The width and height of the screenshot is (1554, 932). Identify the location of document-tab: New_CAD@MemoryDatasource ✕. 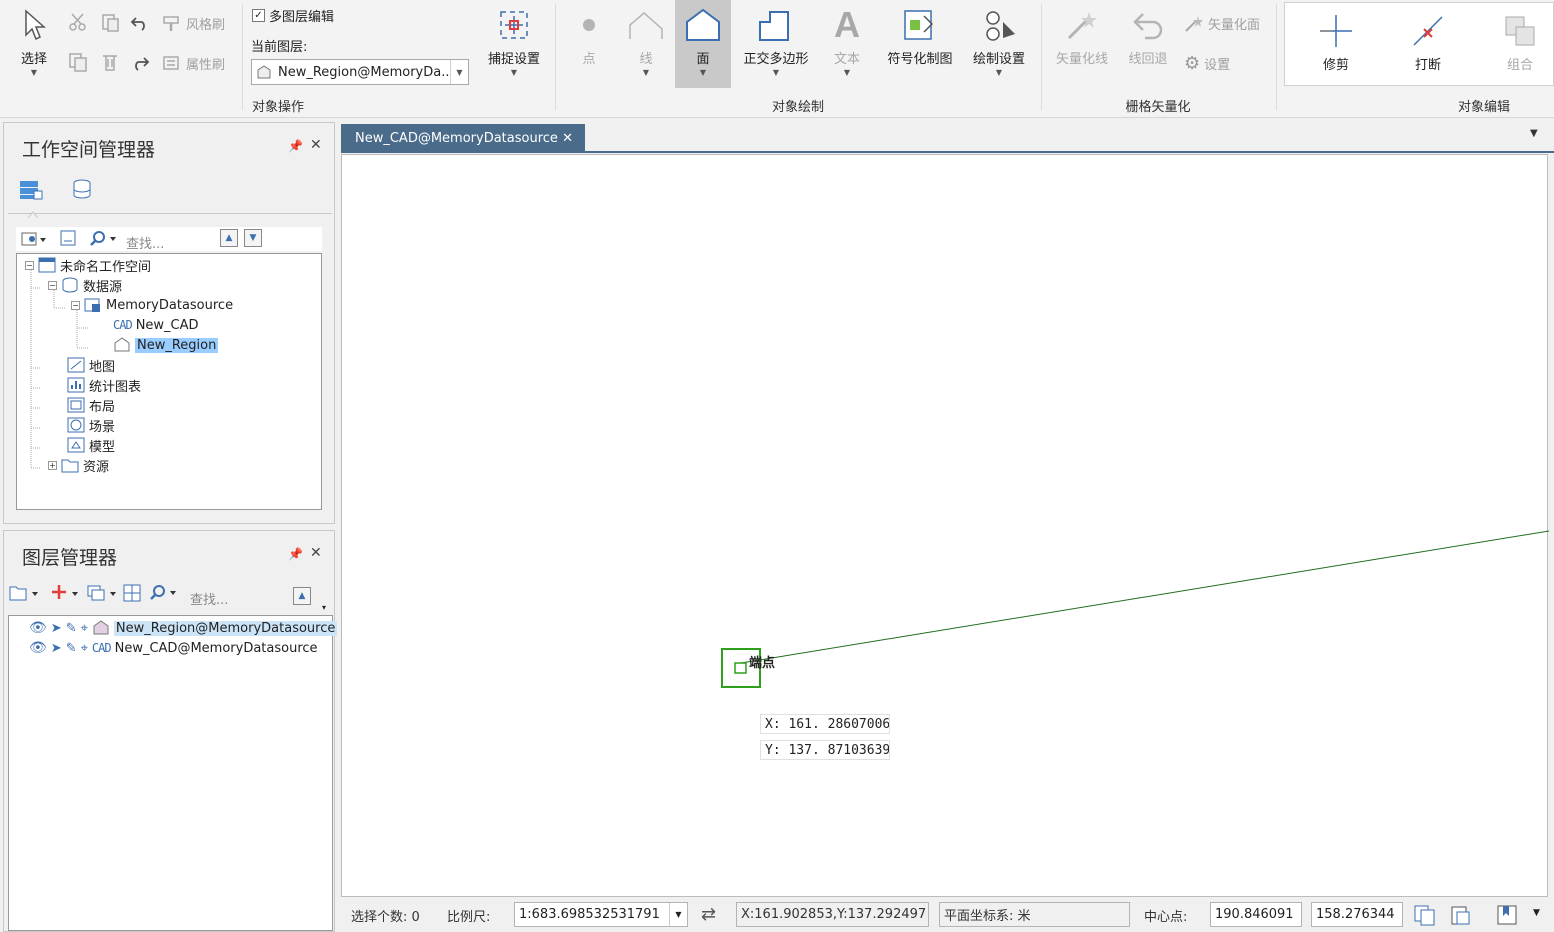
(463, 138).